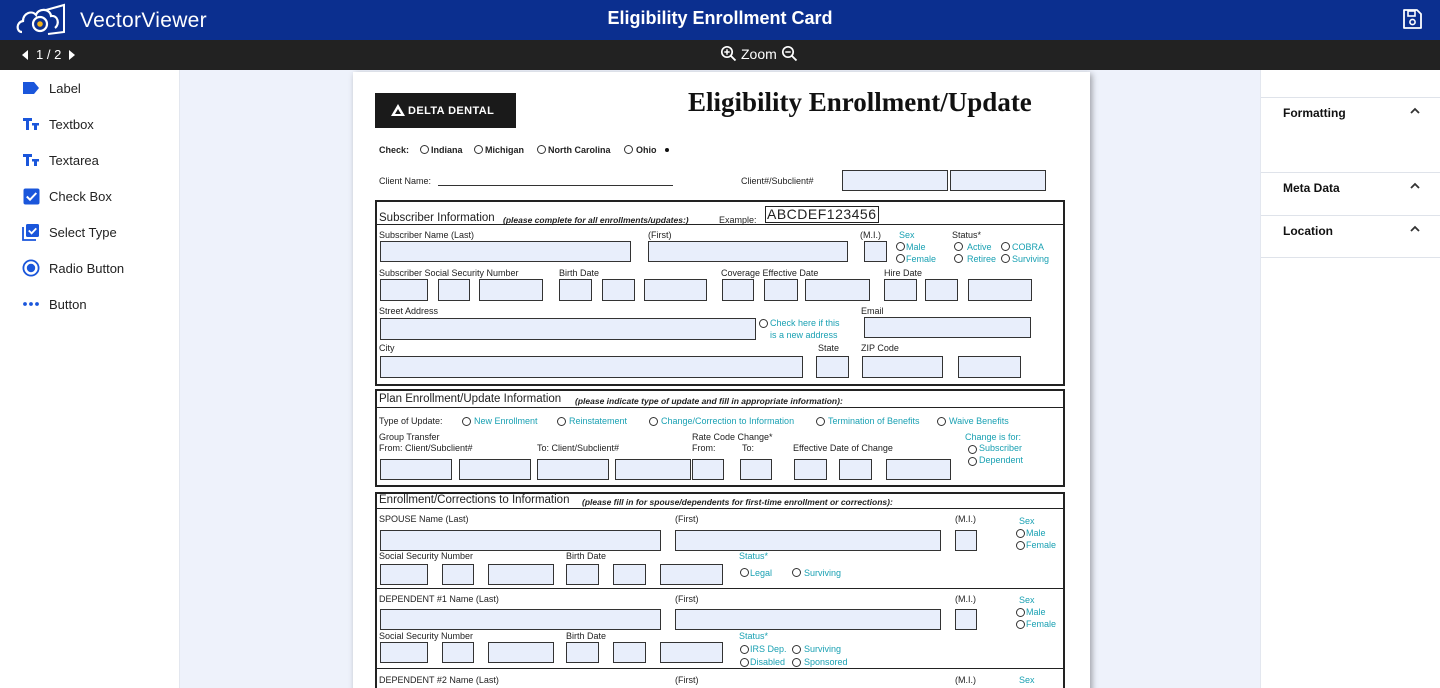 The width and height of the screenshot is (1440, 688). What do you see at coordinates (1005, 258) in the screenshot?
I see `status-surviving-radio` at bounding box center [1005, 258].